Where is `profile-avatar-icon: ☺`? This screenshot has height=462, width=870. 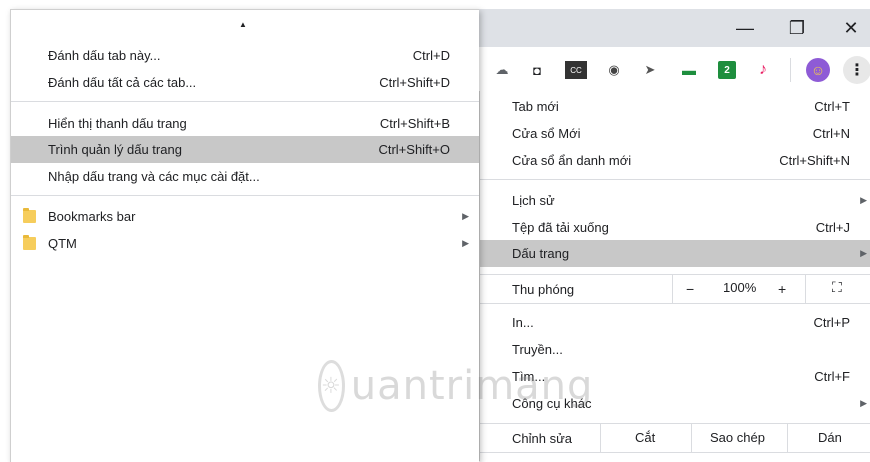 profile-avatar-icon: ☺ is located at coordinates (818, 70).